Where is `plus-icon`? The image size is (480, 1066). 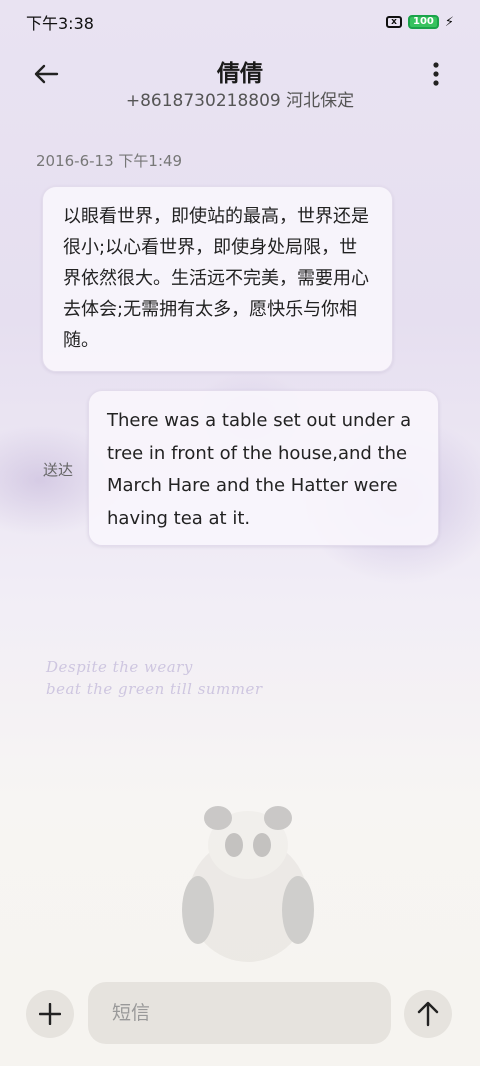
plus-icon is located at coordinates (50, 1014).